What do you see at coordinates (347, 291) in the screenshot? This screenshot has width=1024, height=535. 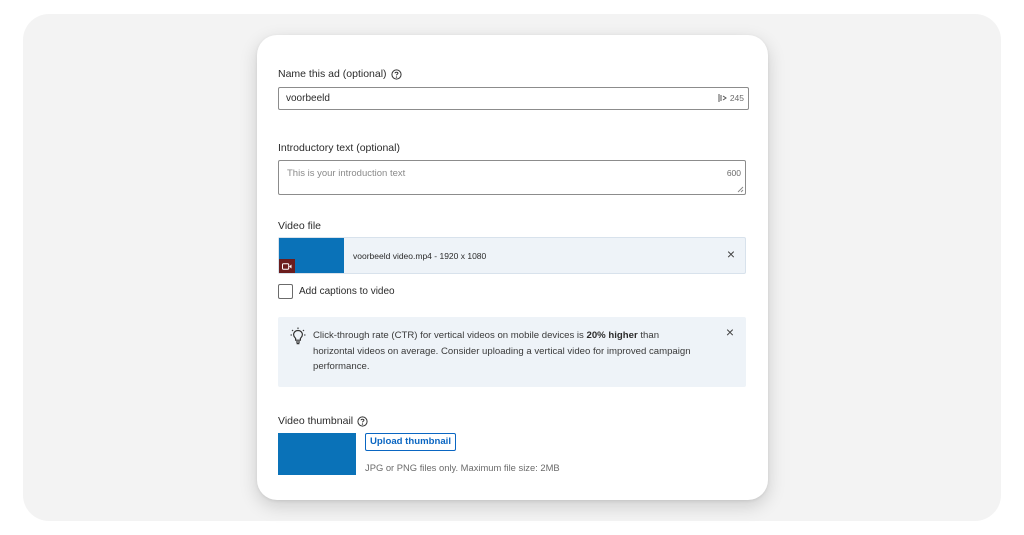 I see `captions-label: Add captions to video` at bounding box center [347, 291].